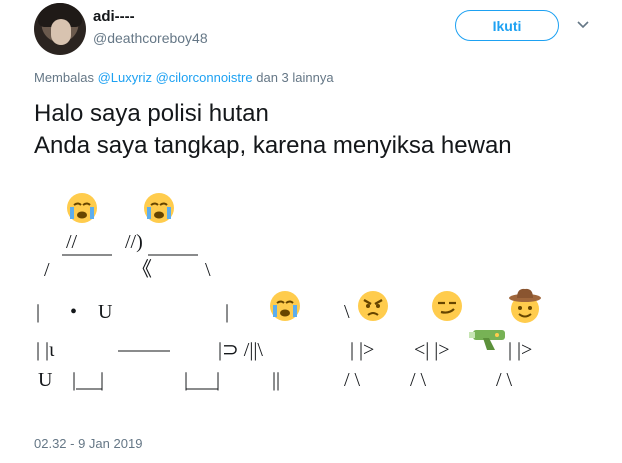  I want to click on art-text: |⊃ /||\, so click(240, 350).